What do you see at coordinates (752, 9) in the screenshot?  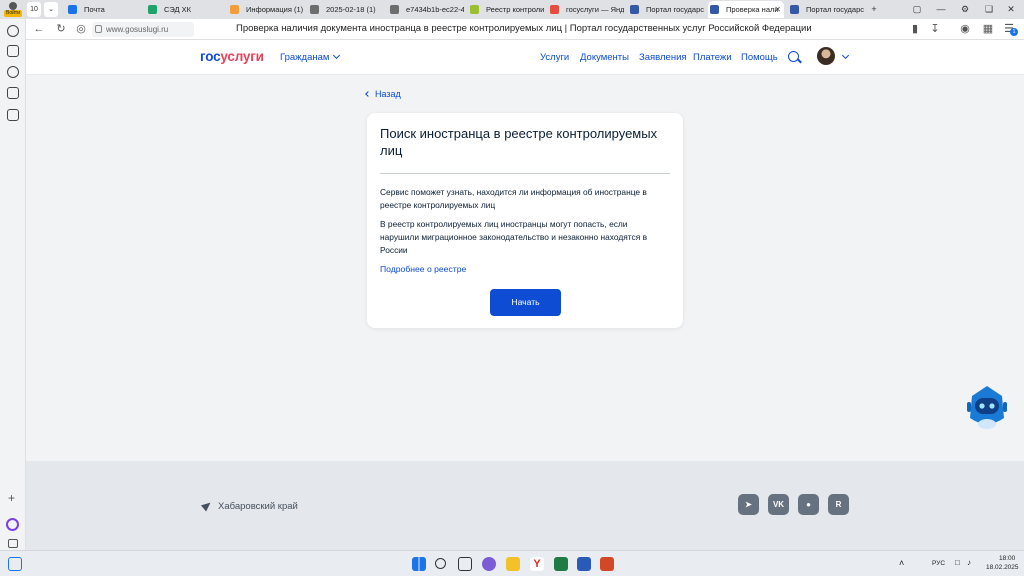 I see `tab-label: Проверка нали` at bounding box center [752, 9].